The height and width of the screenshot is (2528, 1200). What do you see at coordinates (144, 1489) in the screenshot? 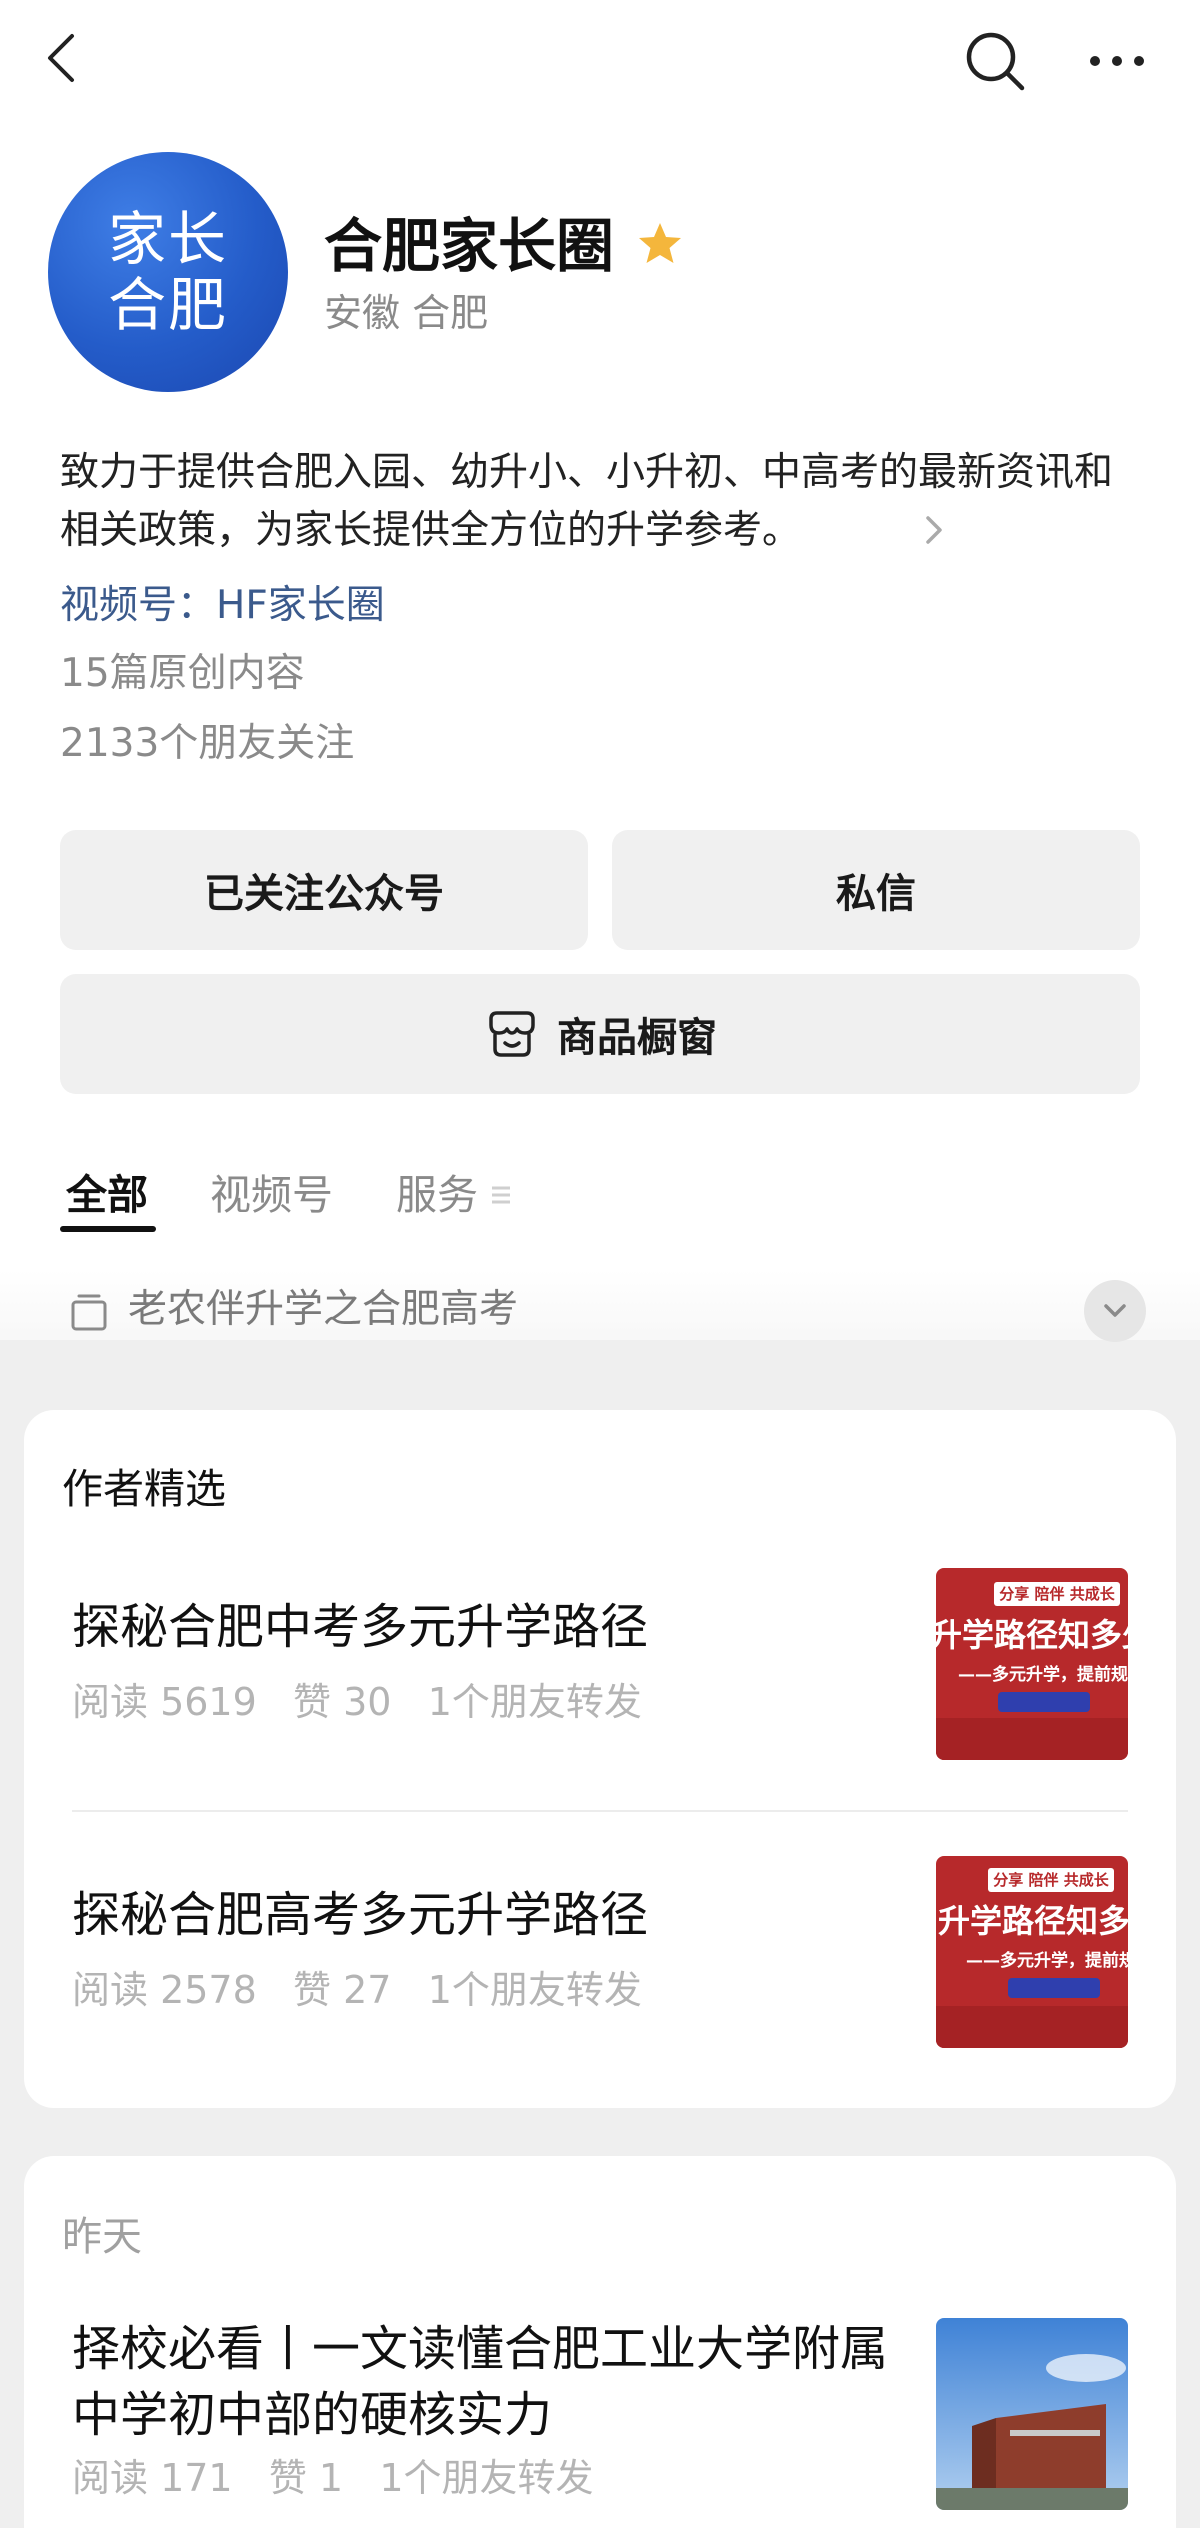
I see `featured-section-title: 作者精选` at bounding box center [144, 1489].